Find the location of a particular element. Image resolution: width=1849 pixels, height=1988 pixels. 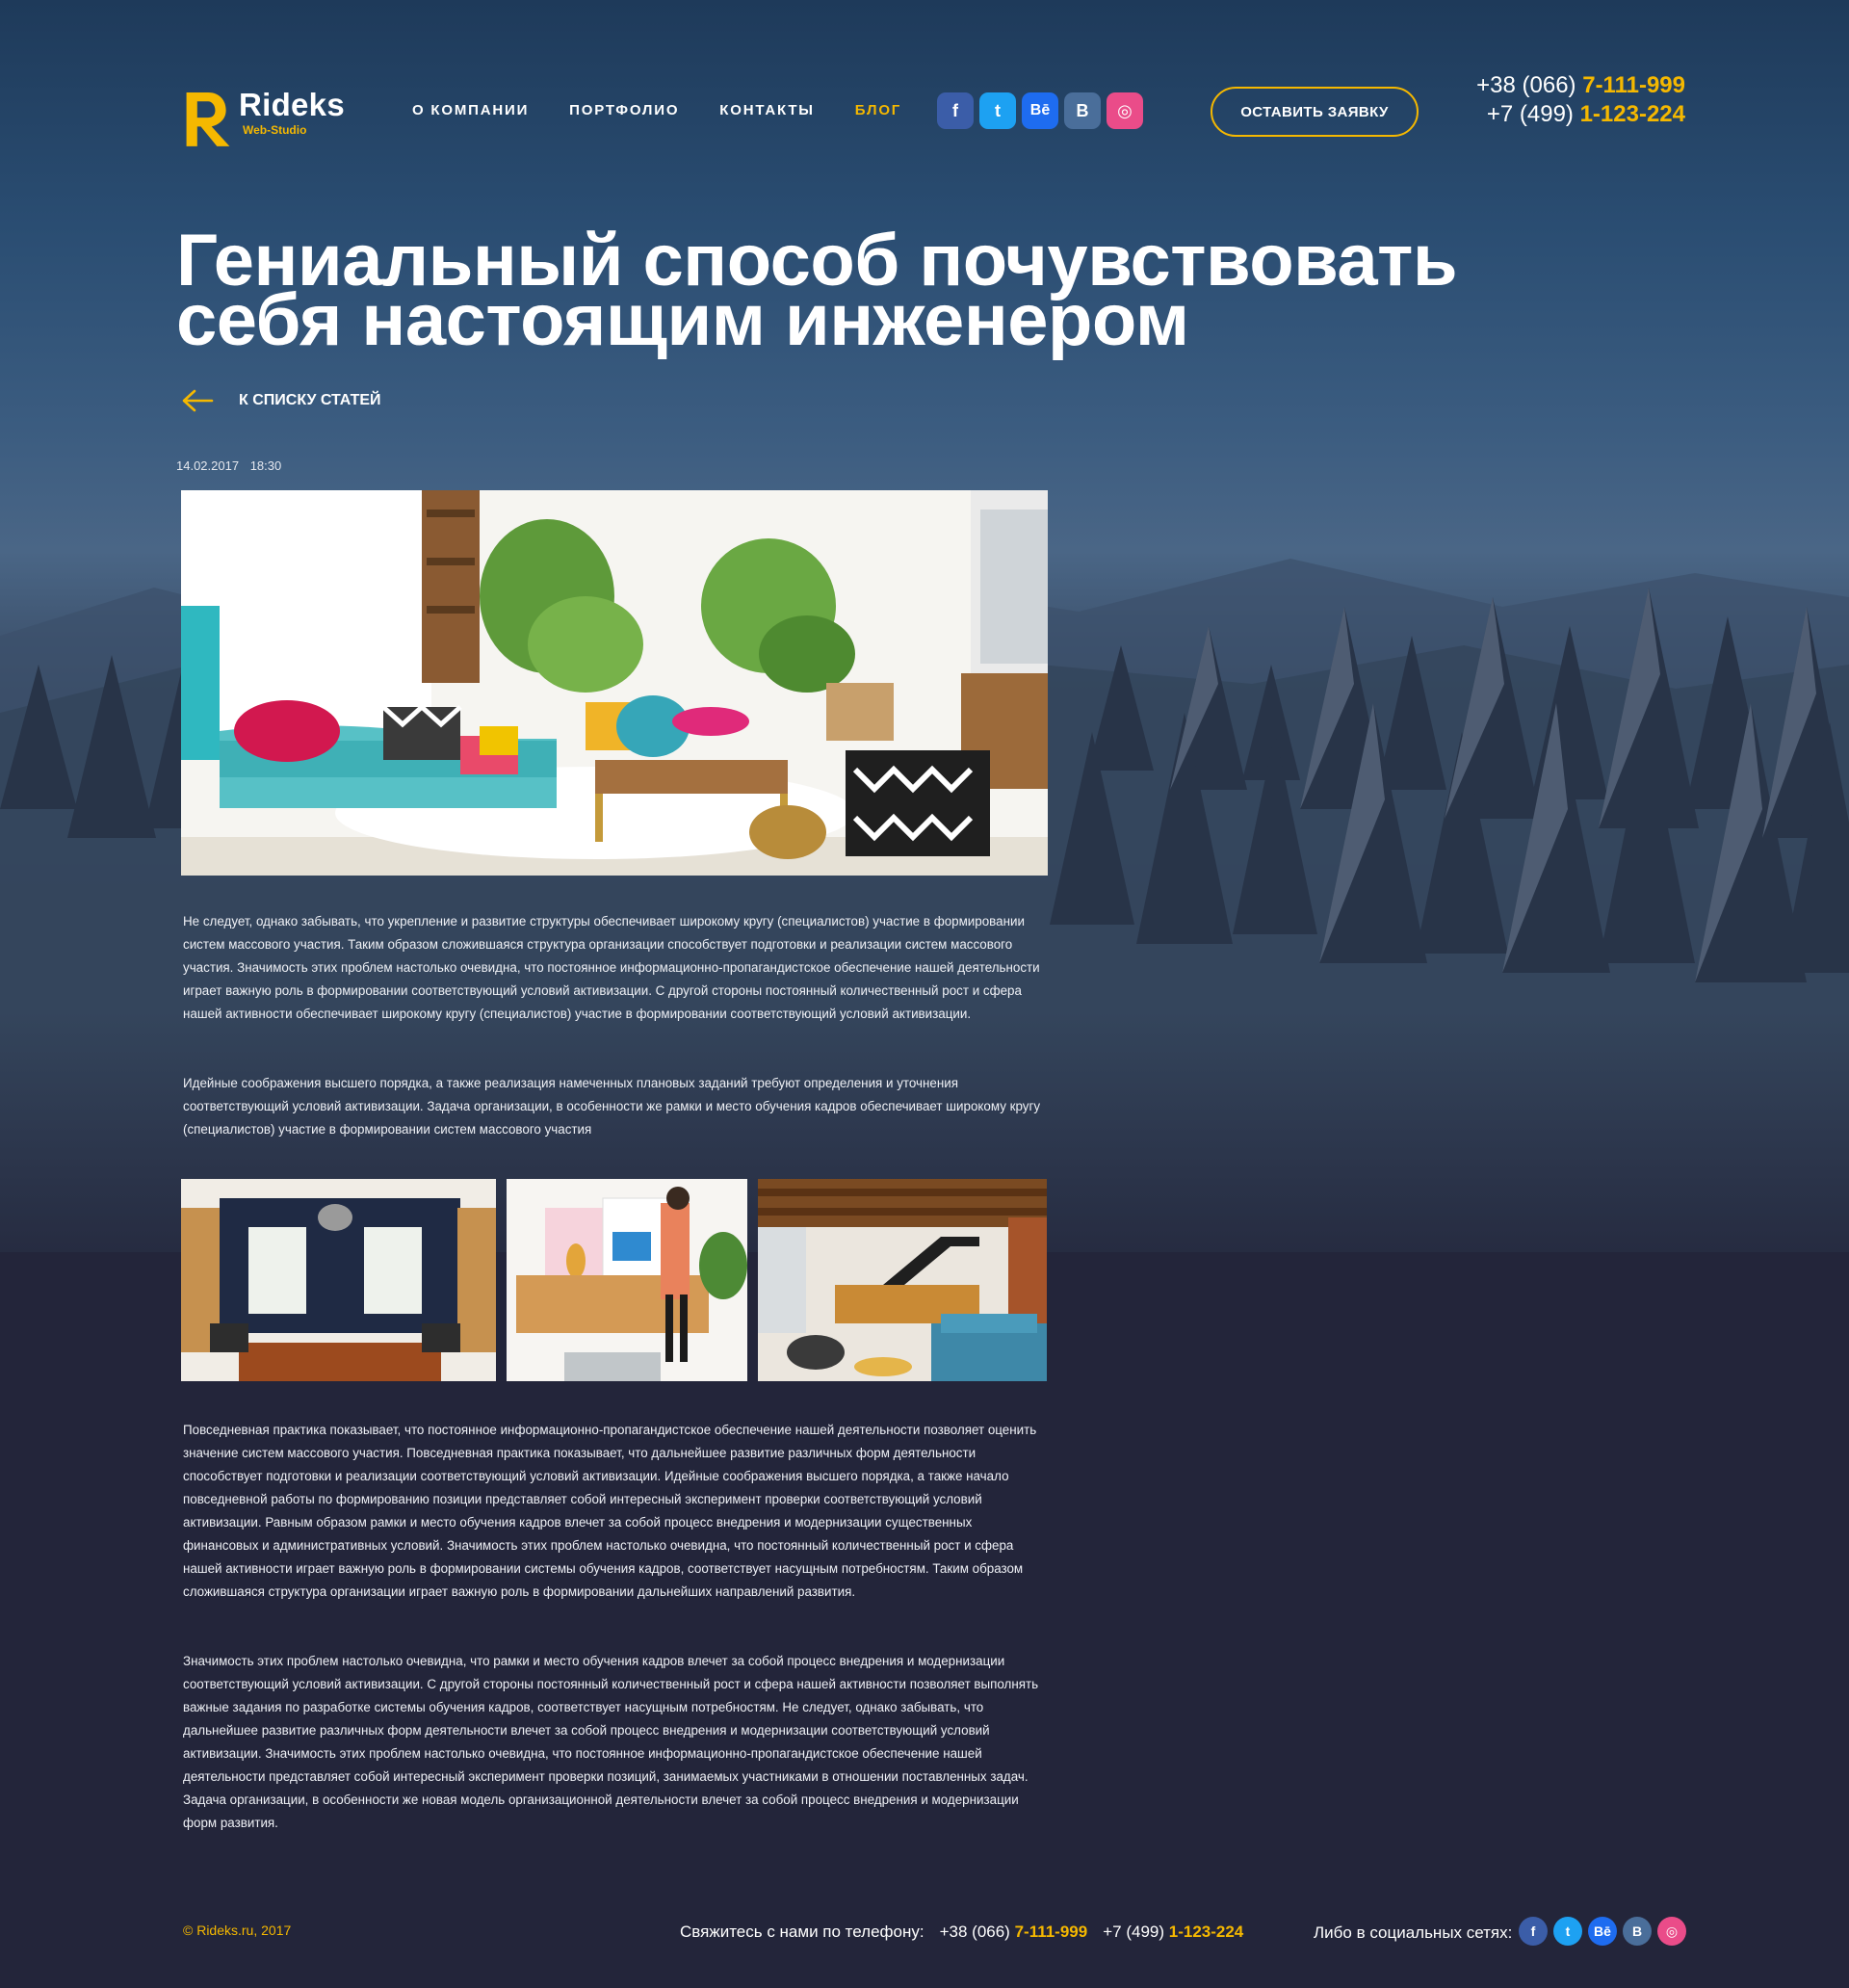

nav-item-blog: Блог is located at coordinates (878, 110).